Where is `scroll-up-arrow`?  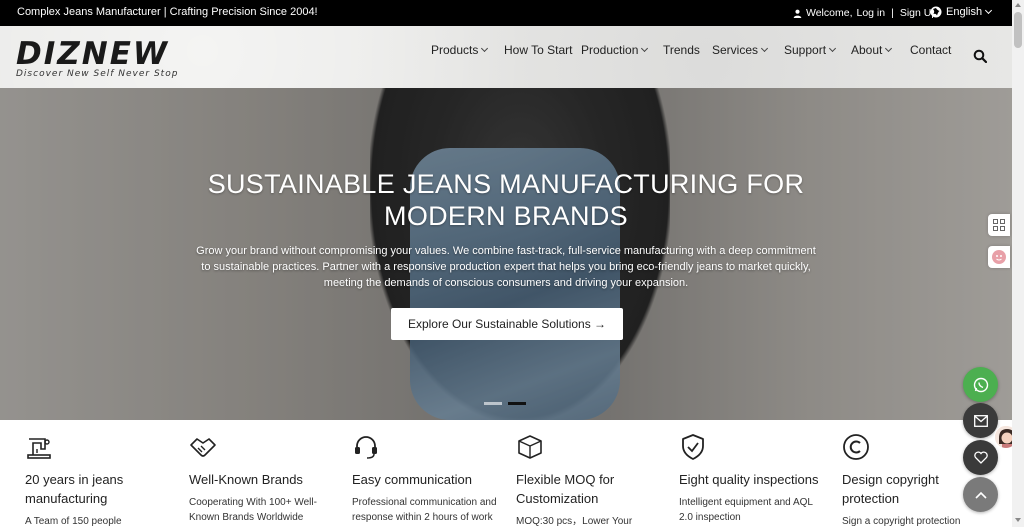
scroll-up-arrow is located at coordinates (1018, 5).